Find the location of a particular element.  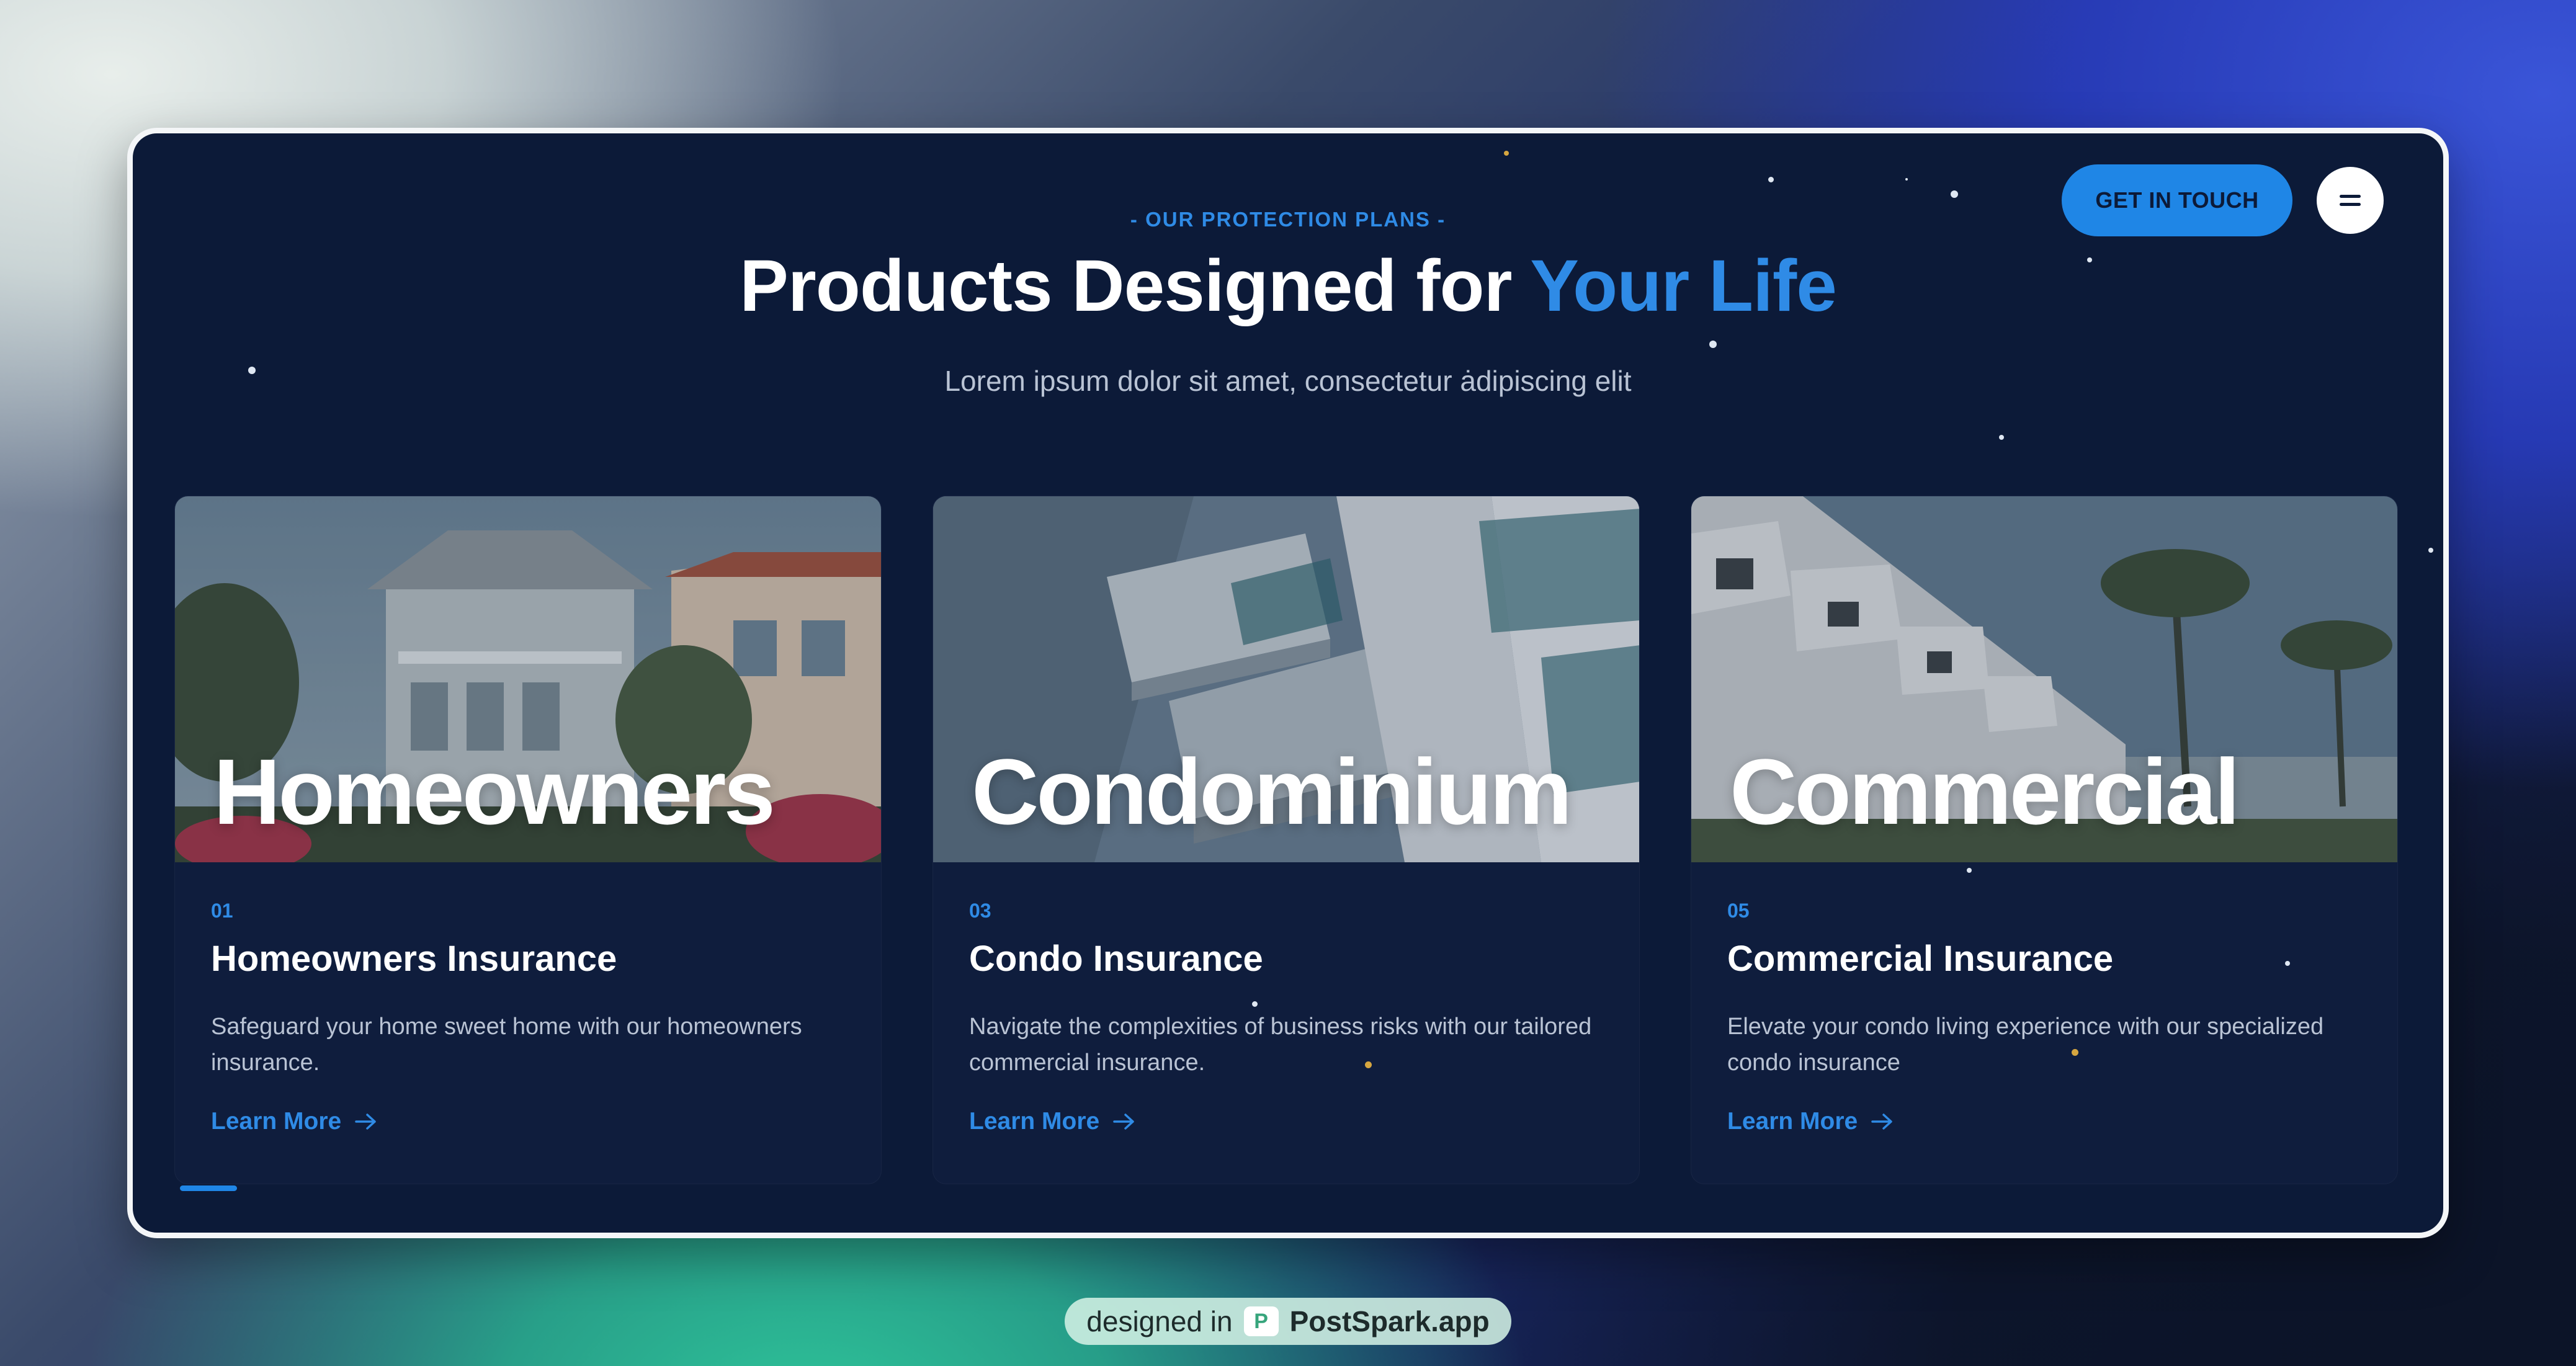

card-number: 05 is located at coordinates (1738, 911).